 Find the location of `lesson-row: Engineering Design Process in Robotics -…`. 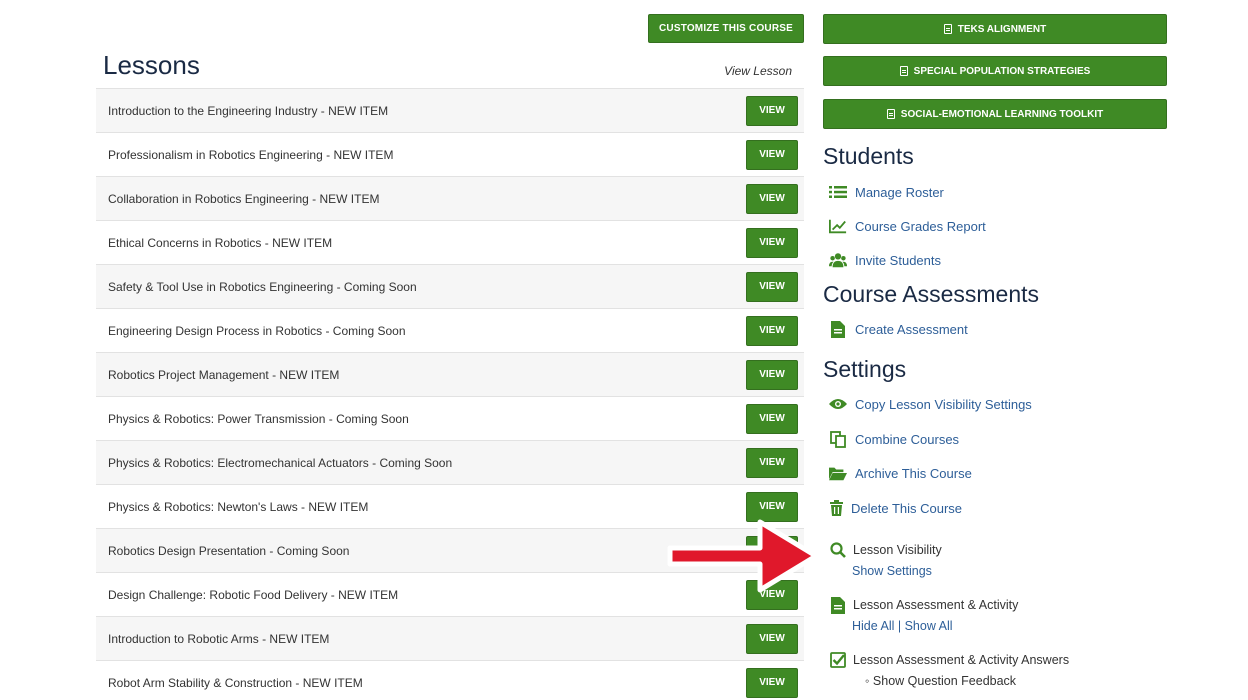

lesson-row: Engineering Design Process in Robotics -… is located at coordinates (450, 330).